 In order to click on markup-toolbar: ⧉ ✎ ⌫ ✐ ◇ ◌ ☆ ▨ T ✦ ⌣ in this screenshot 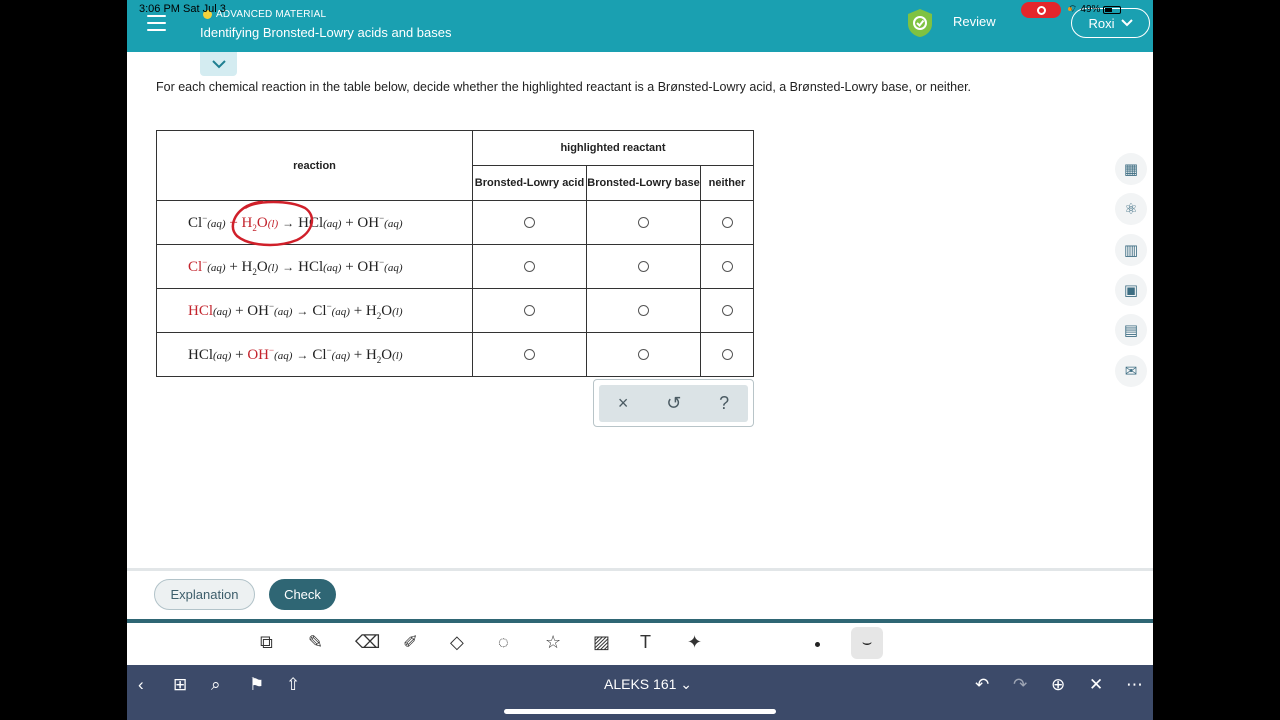, I will do `click(640, 644)`.